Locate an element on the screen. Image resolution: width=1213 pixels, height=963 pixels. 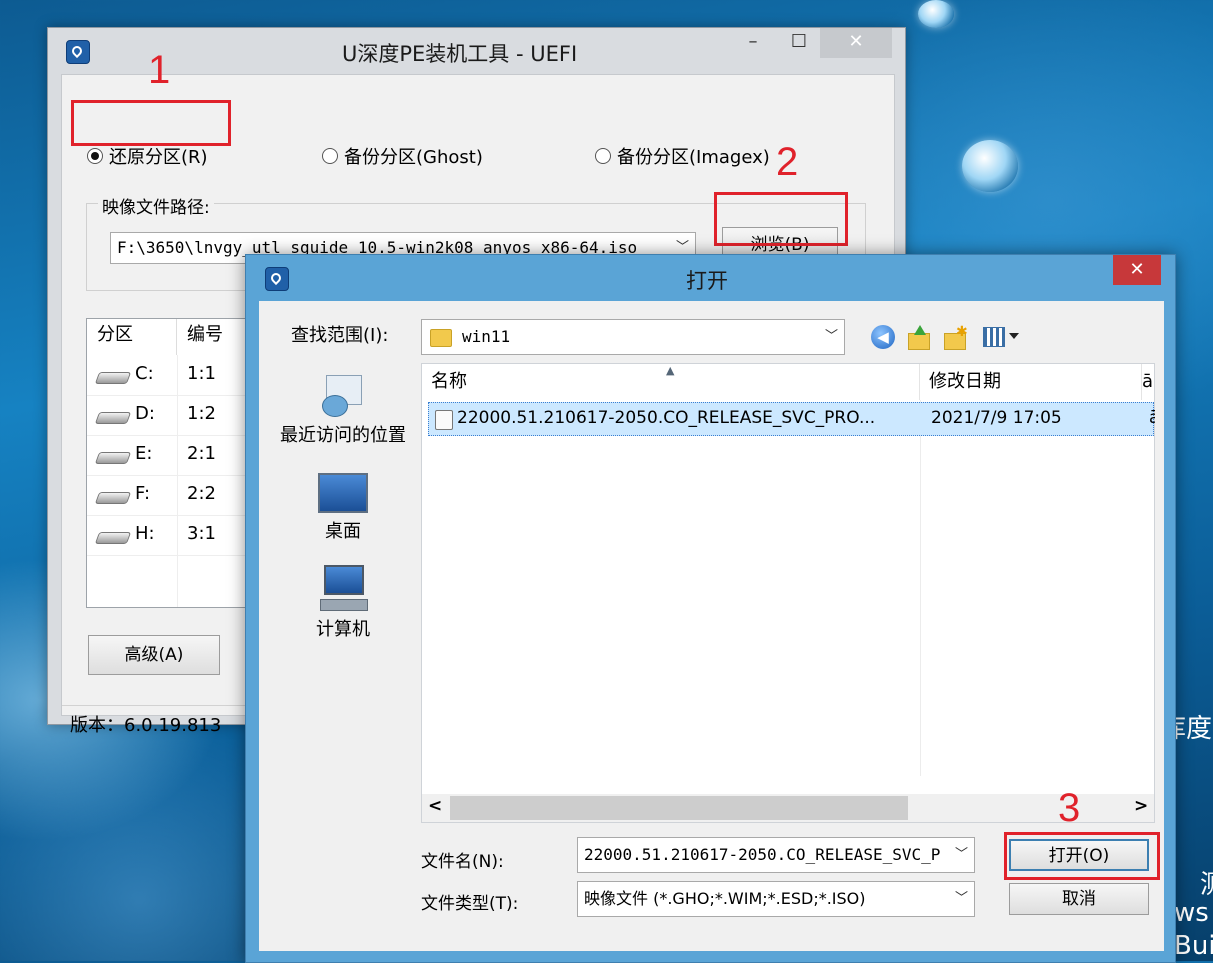
look-in-combobox: win11 ﹀ is located at coordinates (633, 337).